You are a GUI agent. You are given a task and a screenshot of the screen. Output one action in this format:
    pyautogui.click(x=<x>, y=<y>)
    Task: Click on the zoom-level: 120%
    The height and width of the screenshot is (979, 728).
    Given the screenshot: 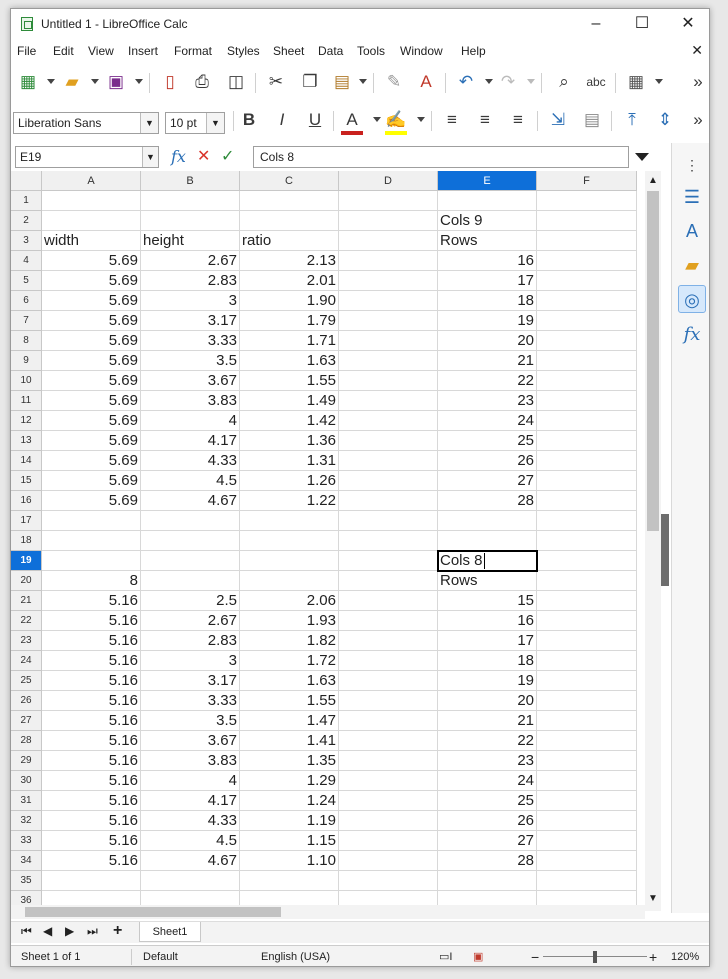 What is the action you would take?
    pyautogui.click(x=685, y=956)
    